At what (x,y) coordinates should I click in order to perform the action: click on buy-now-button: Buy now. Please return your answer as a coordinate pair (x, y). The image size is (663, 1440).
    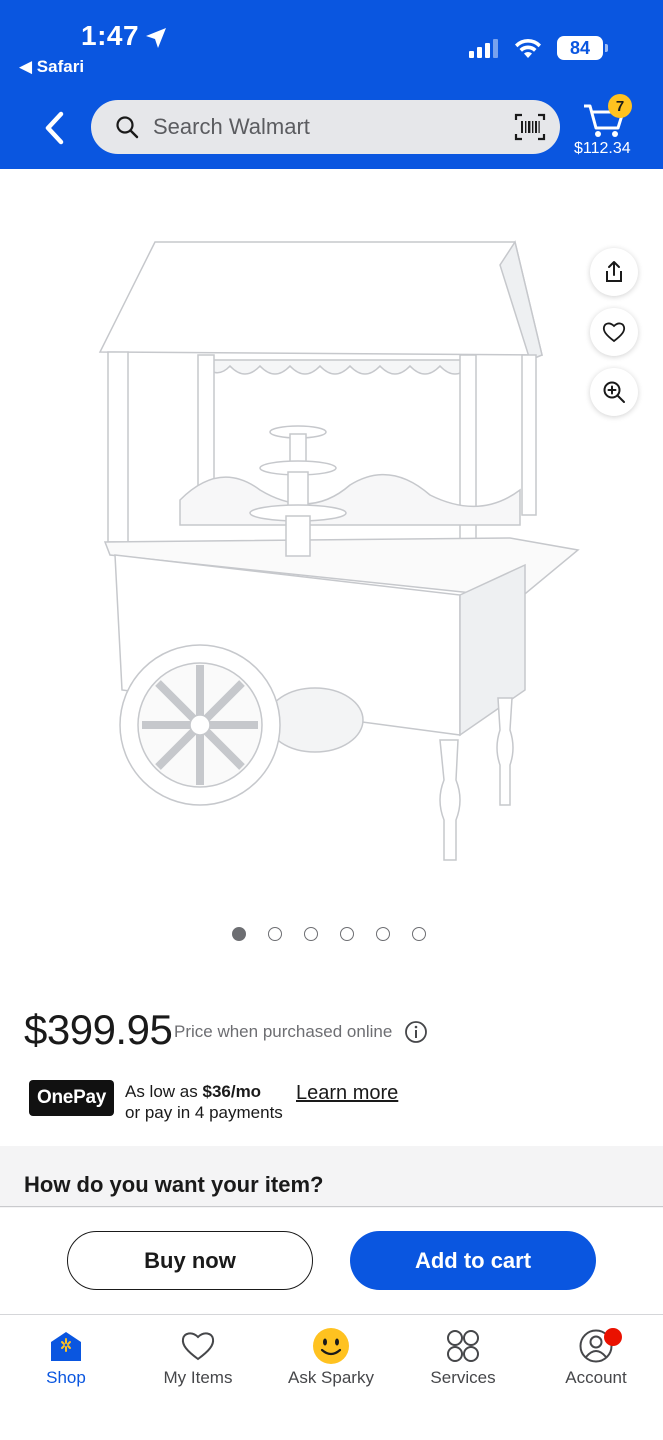
    Looking at the image, I should click on (190, 1260).